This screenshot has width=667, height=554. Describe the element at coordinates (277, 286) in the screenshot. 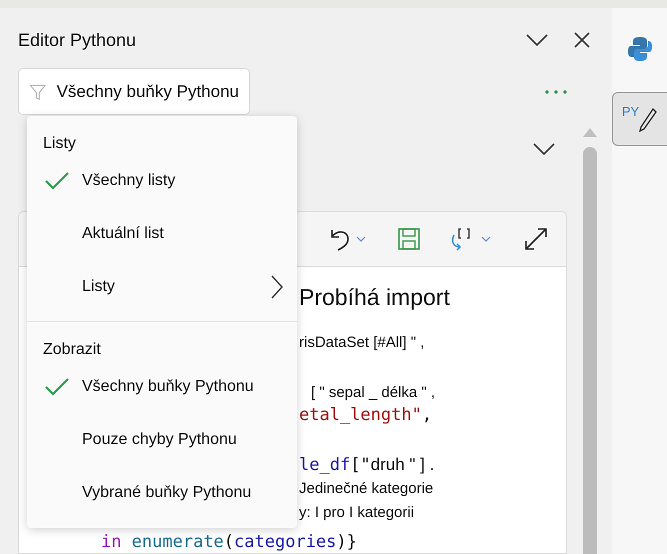

I see `chevron-right-icon` at that location.